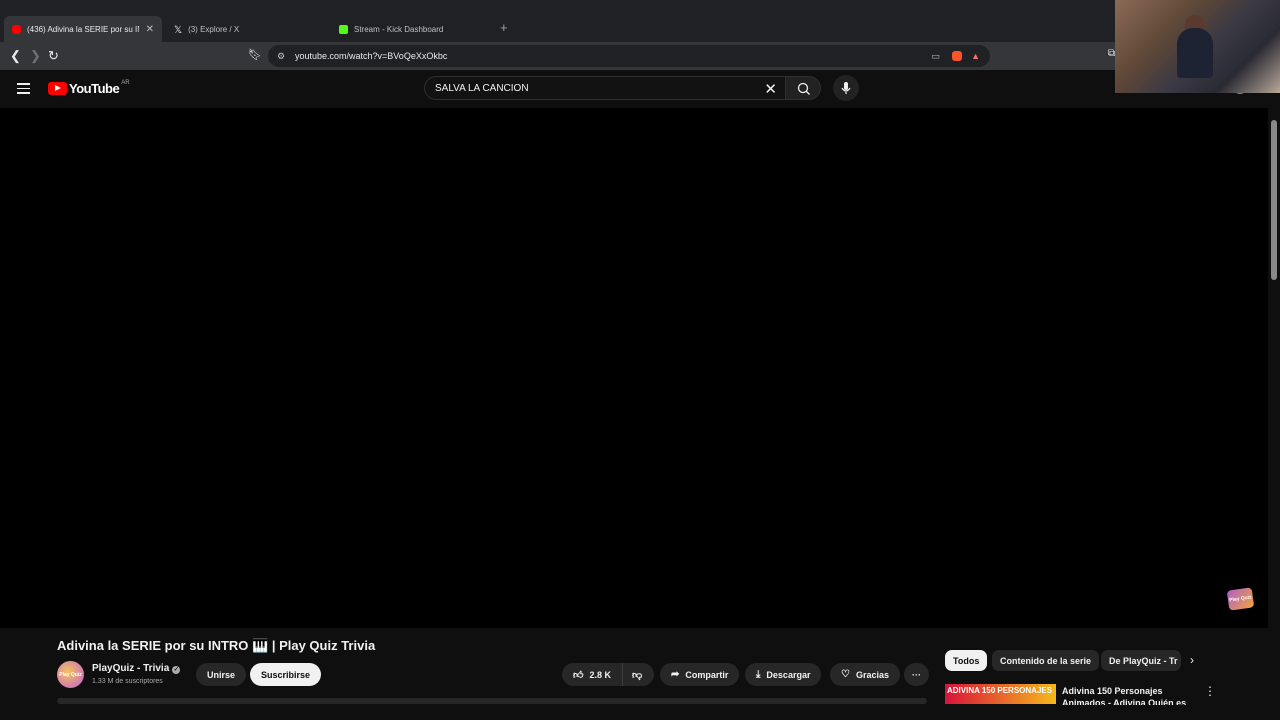 This screenshot has height=720, width=1280. What do you see at coordinates (975, 56) in the screenshot?
I see `brave-rewards-icon: ▲` at bounding box center [975, 56].